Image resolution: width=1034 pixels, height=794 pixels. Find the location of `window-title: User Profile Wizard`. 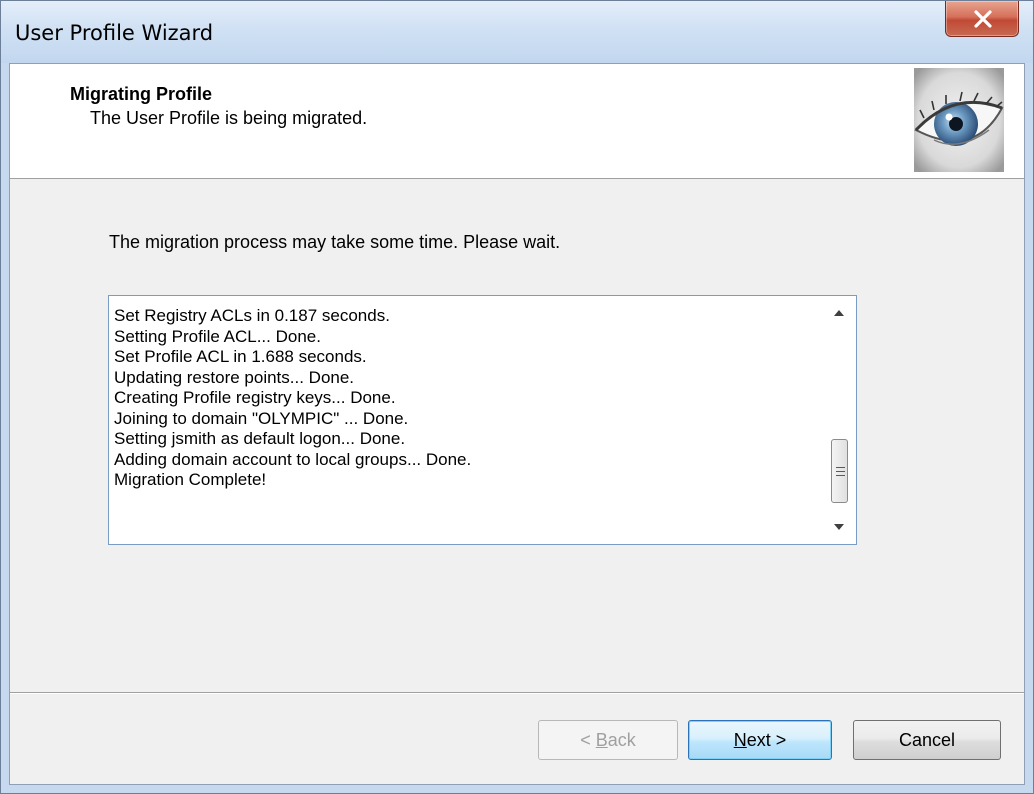

window-title: User Profile Wizard is located at coordinates (114, 33).